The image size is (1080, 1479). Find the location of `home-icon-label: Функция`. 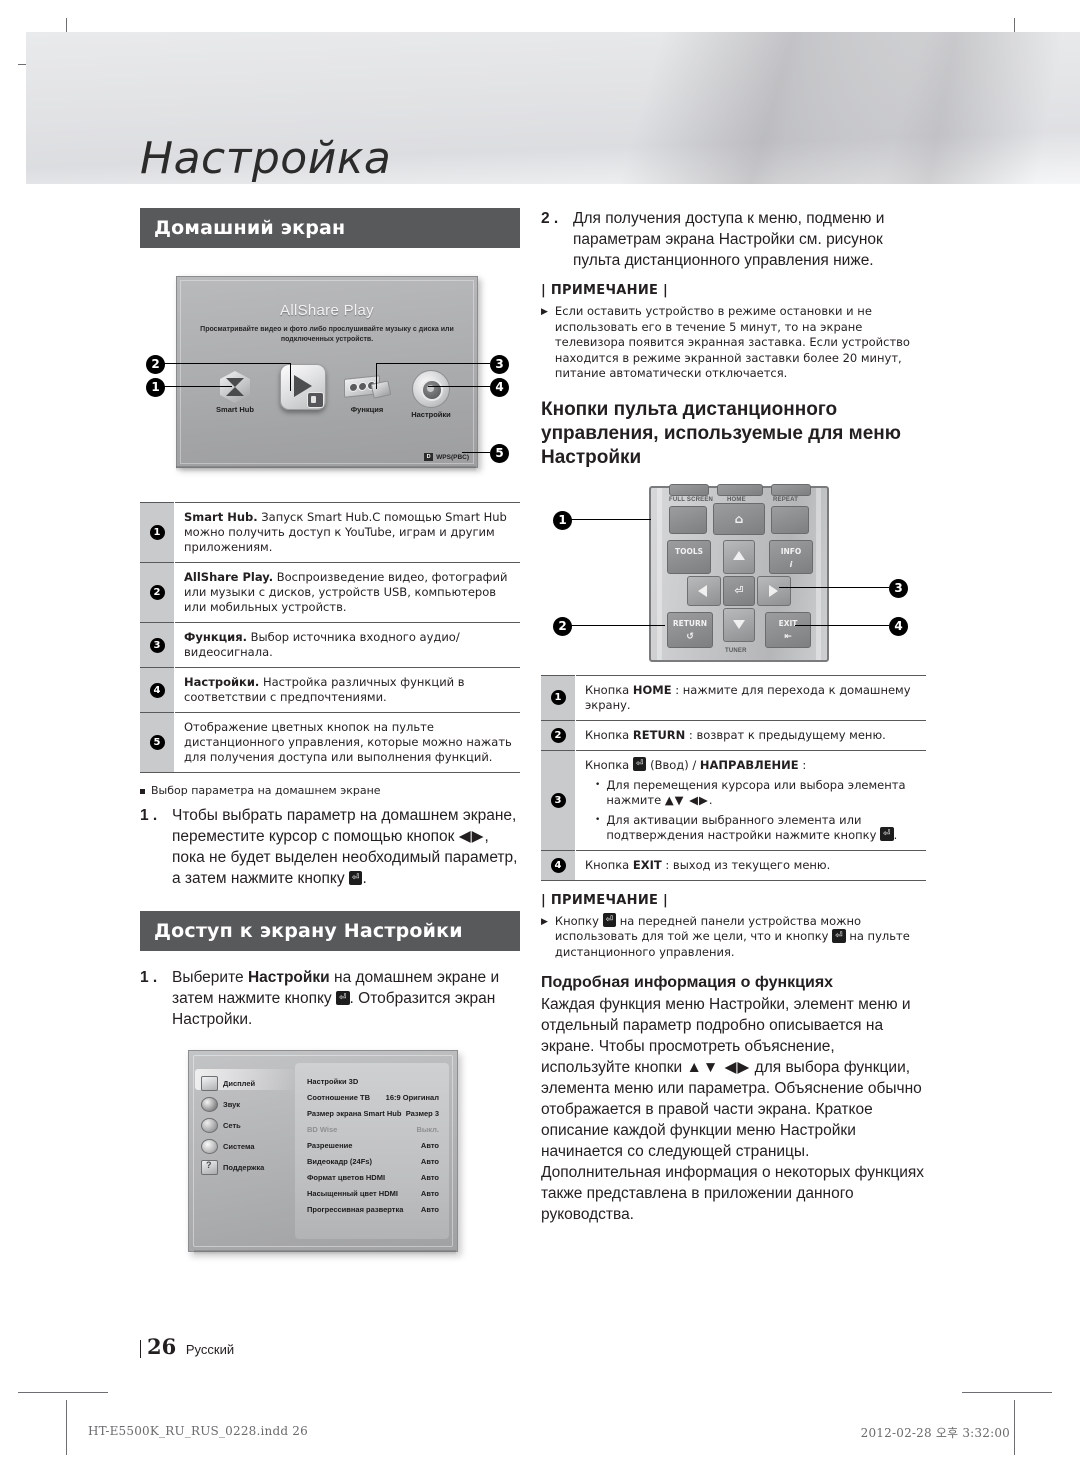

home-icon-label: Функция is located at coordinates (367, 409).